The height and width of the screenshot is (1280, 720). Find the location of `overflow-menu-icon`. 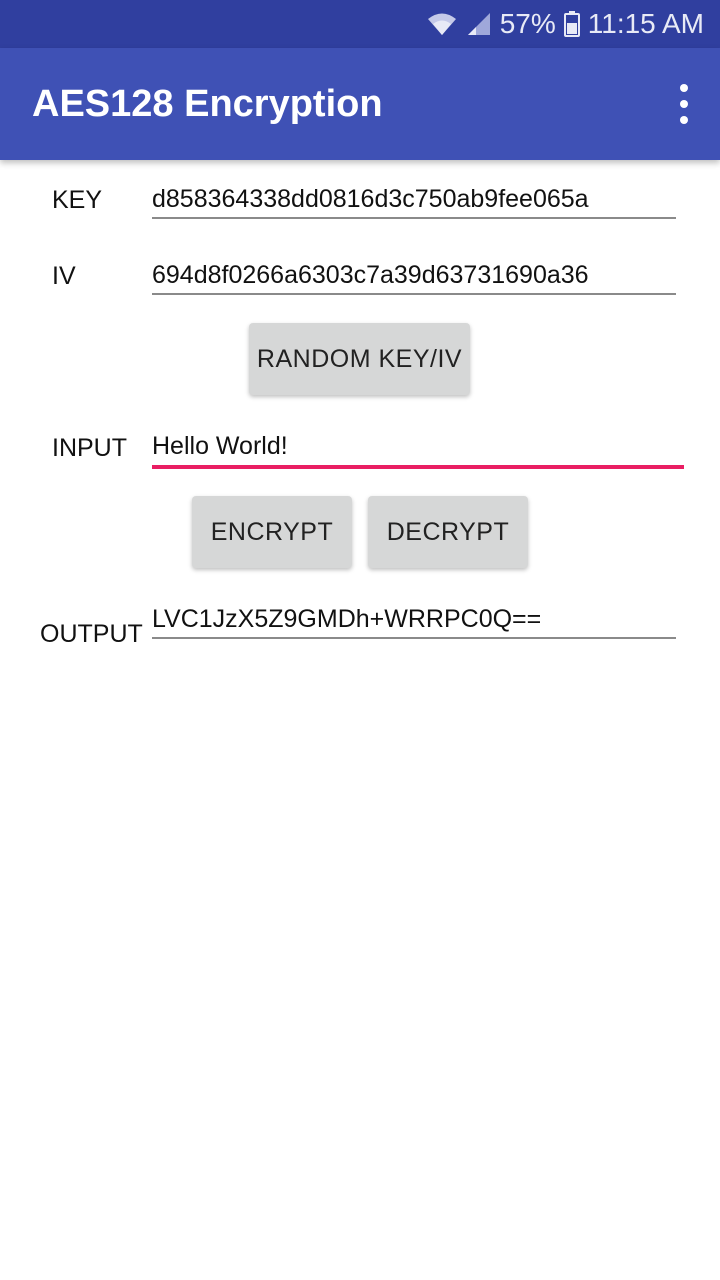

overflow-menu-icon is located at coordinates (684, 104).